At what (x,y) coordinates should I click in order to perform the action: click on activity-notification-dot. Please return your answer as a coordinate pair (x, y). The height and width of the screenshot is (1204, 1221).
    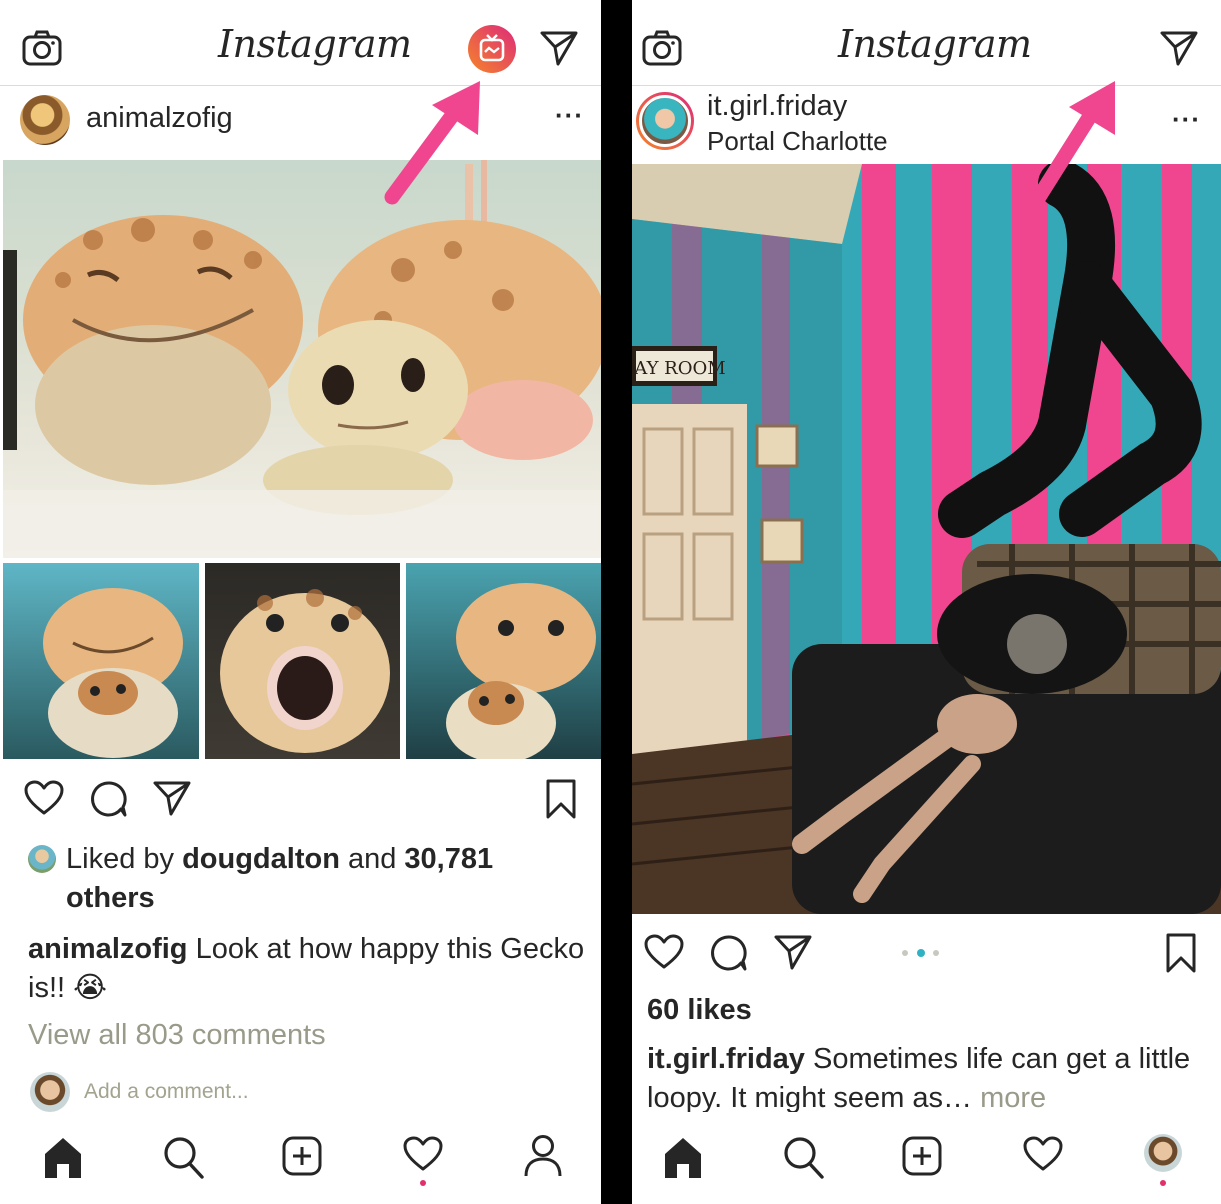
    Looking at the image, I should click on (423, 1183).